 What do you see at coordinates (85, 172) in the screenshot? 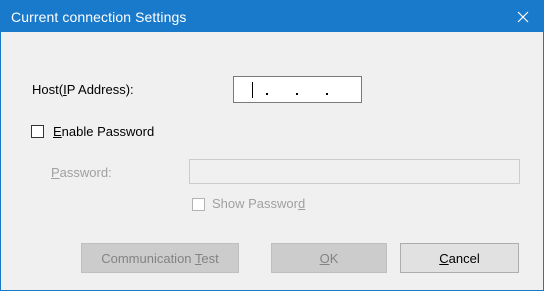
I see `password-label-rest: assword:` at bounding box center [85, 172].